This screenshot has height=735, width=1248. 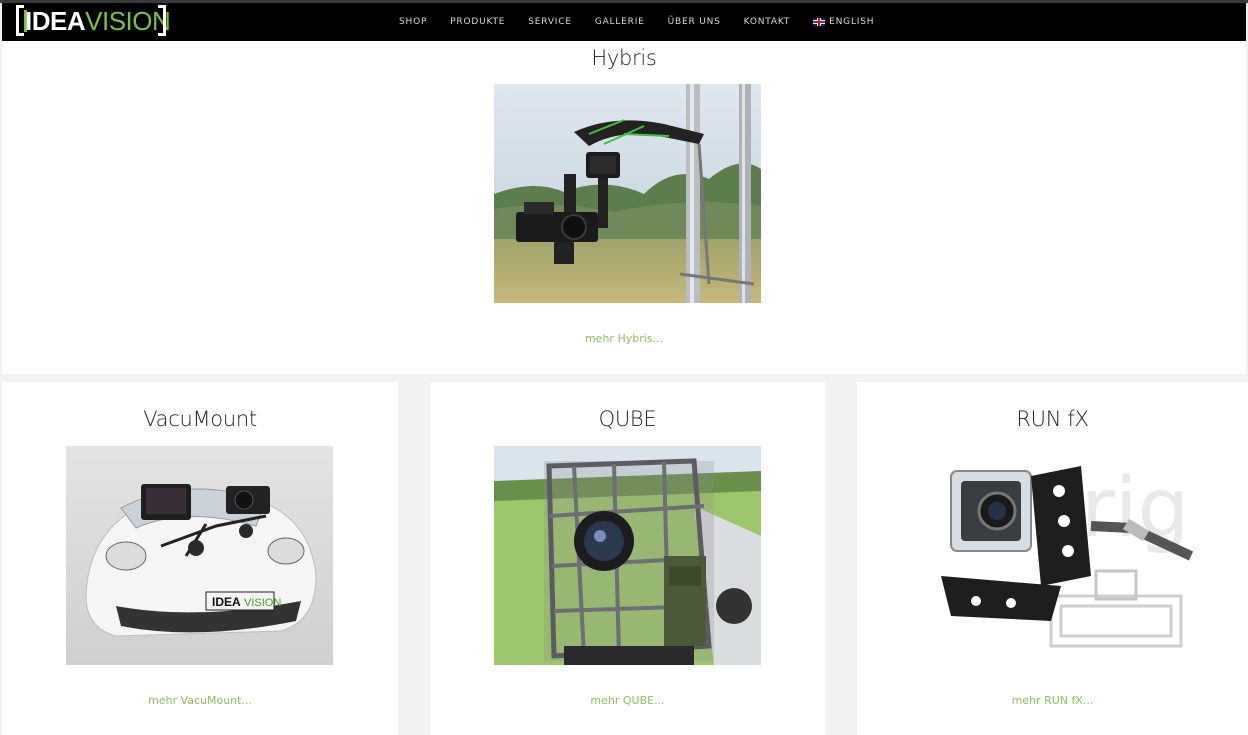 I want to click on runfx-gimbal-photo: rig, so click(x=1064, y=555).